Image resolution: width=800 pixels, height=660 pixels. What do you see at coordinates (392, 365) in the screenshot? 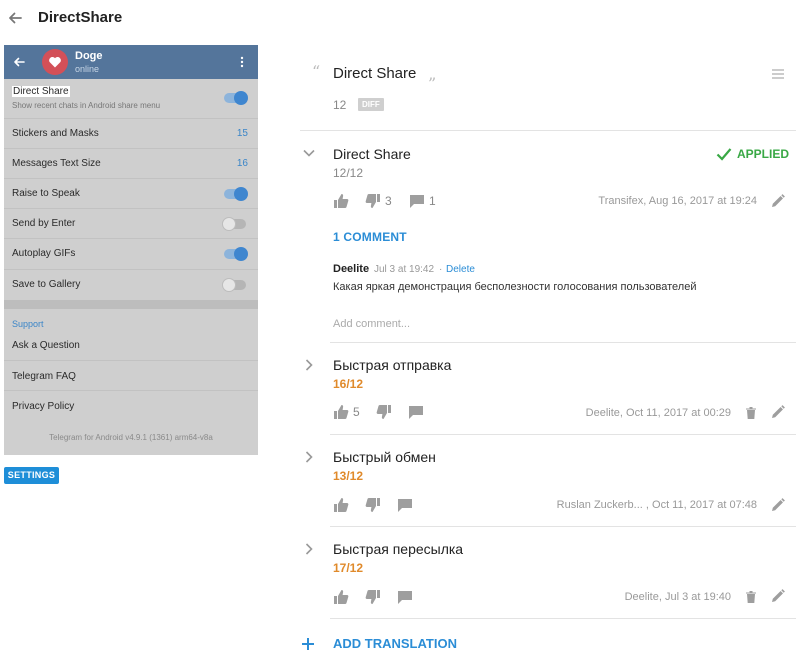
I see `translation-text: Быстрая отправка` at bounding box center [392, 365].